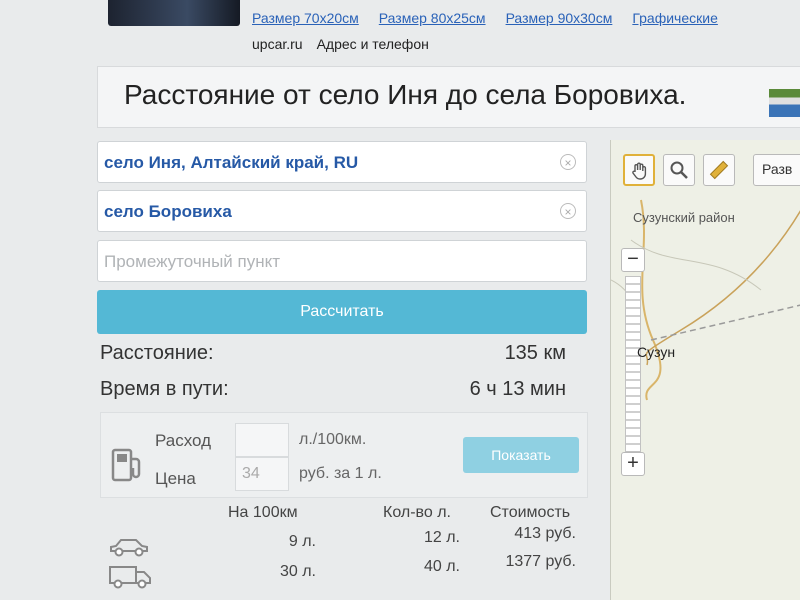  Describe the element at coordinates (262, 474) in the screenshot. I see `price-input` at that location.